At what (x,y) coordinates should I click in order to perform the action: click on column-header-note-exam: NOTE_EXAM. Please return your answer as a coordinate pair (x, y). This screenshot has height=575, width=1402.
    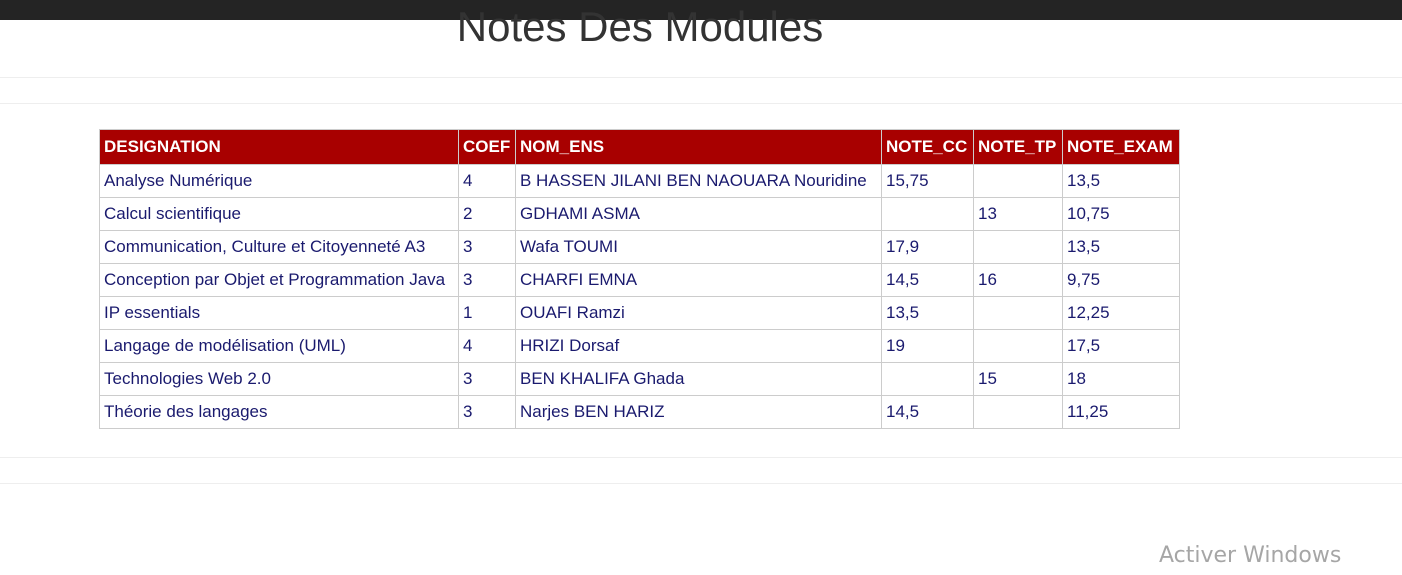
    Looking at the image, I should click on (1121, 147).